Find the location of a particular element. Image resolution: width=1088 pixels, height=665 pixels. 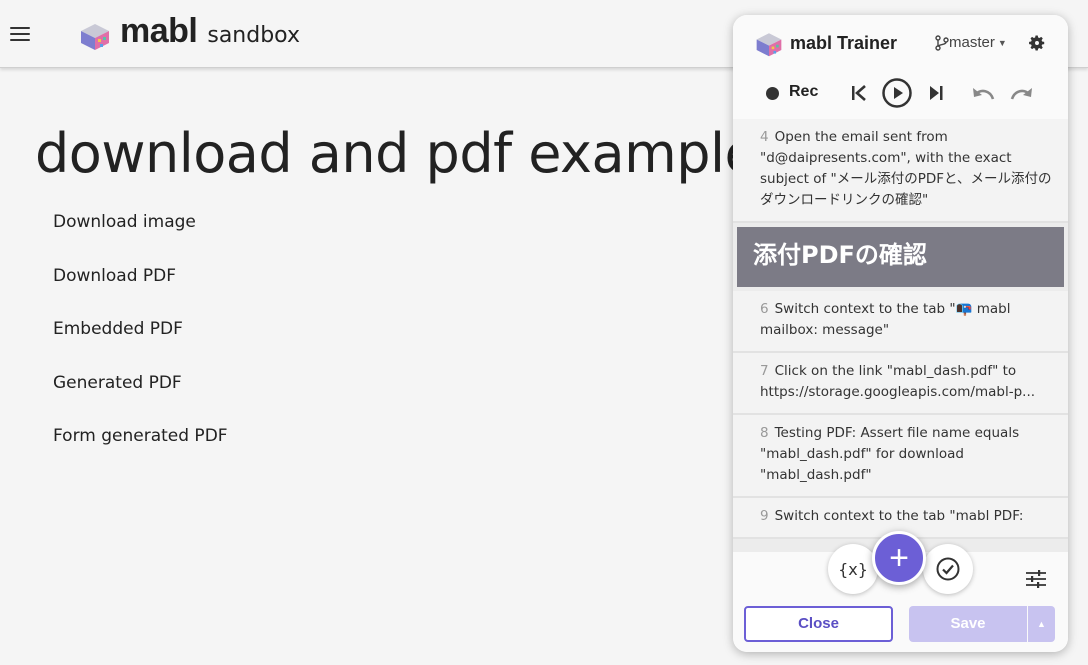

menu-icon is located at coordinates (20, 34).